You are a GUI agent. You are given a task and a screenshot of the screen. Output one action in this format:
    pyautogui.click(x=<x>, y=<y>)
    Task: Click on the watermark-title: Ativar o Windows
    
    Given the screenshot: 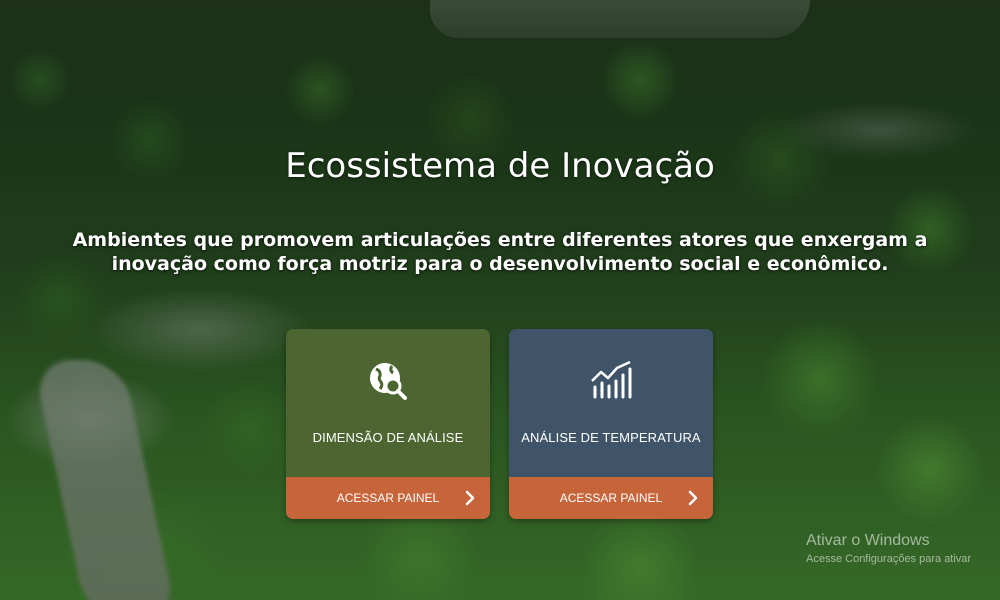 What is the action you would take?
    pyautogui.click(x=868, y=540)
    